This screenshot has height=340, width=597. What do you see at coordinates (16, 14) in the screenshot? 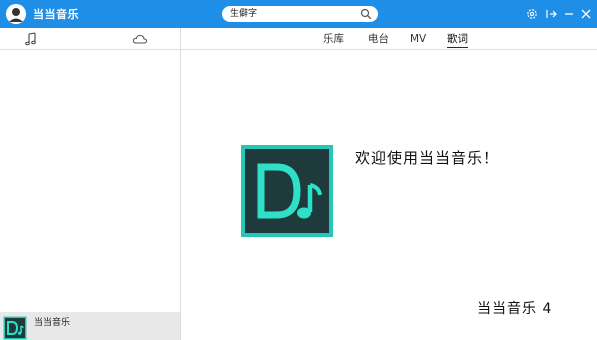
I see `user-avatar` at bounding box center [16, 14].